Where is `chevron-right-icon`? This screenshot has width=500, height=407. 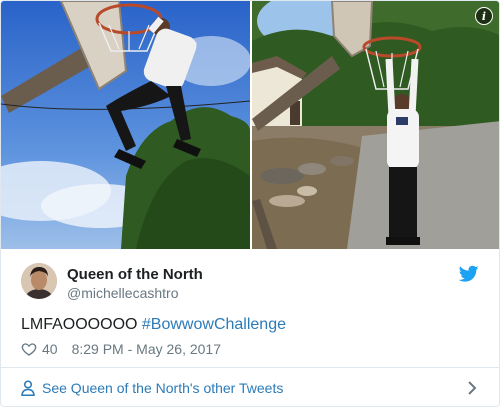 chevron-right-icon is located at coordinates (472, 388).